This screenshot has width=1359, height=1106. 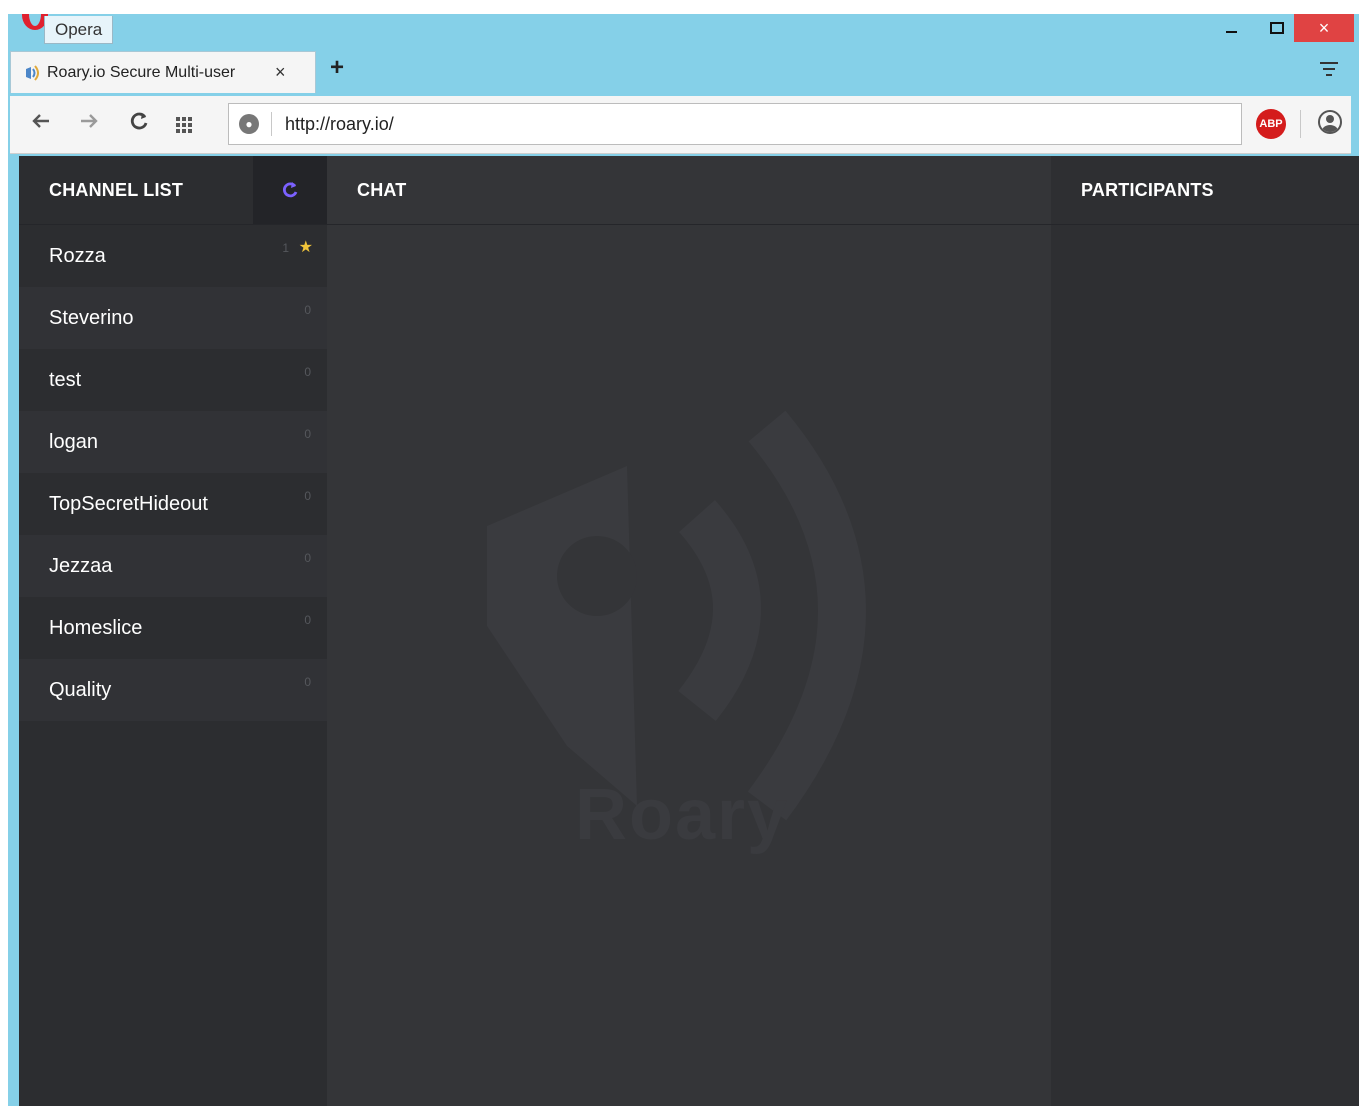 I want to click on channel-item-logan: logan 0, so click(x=173, y=442).